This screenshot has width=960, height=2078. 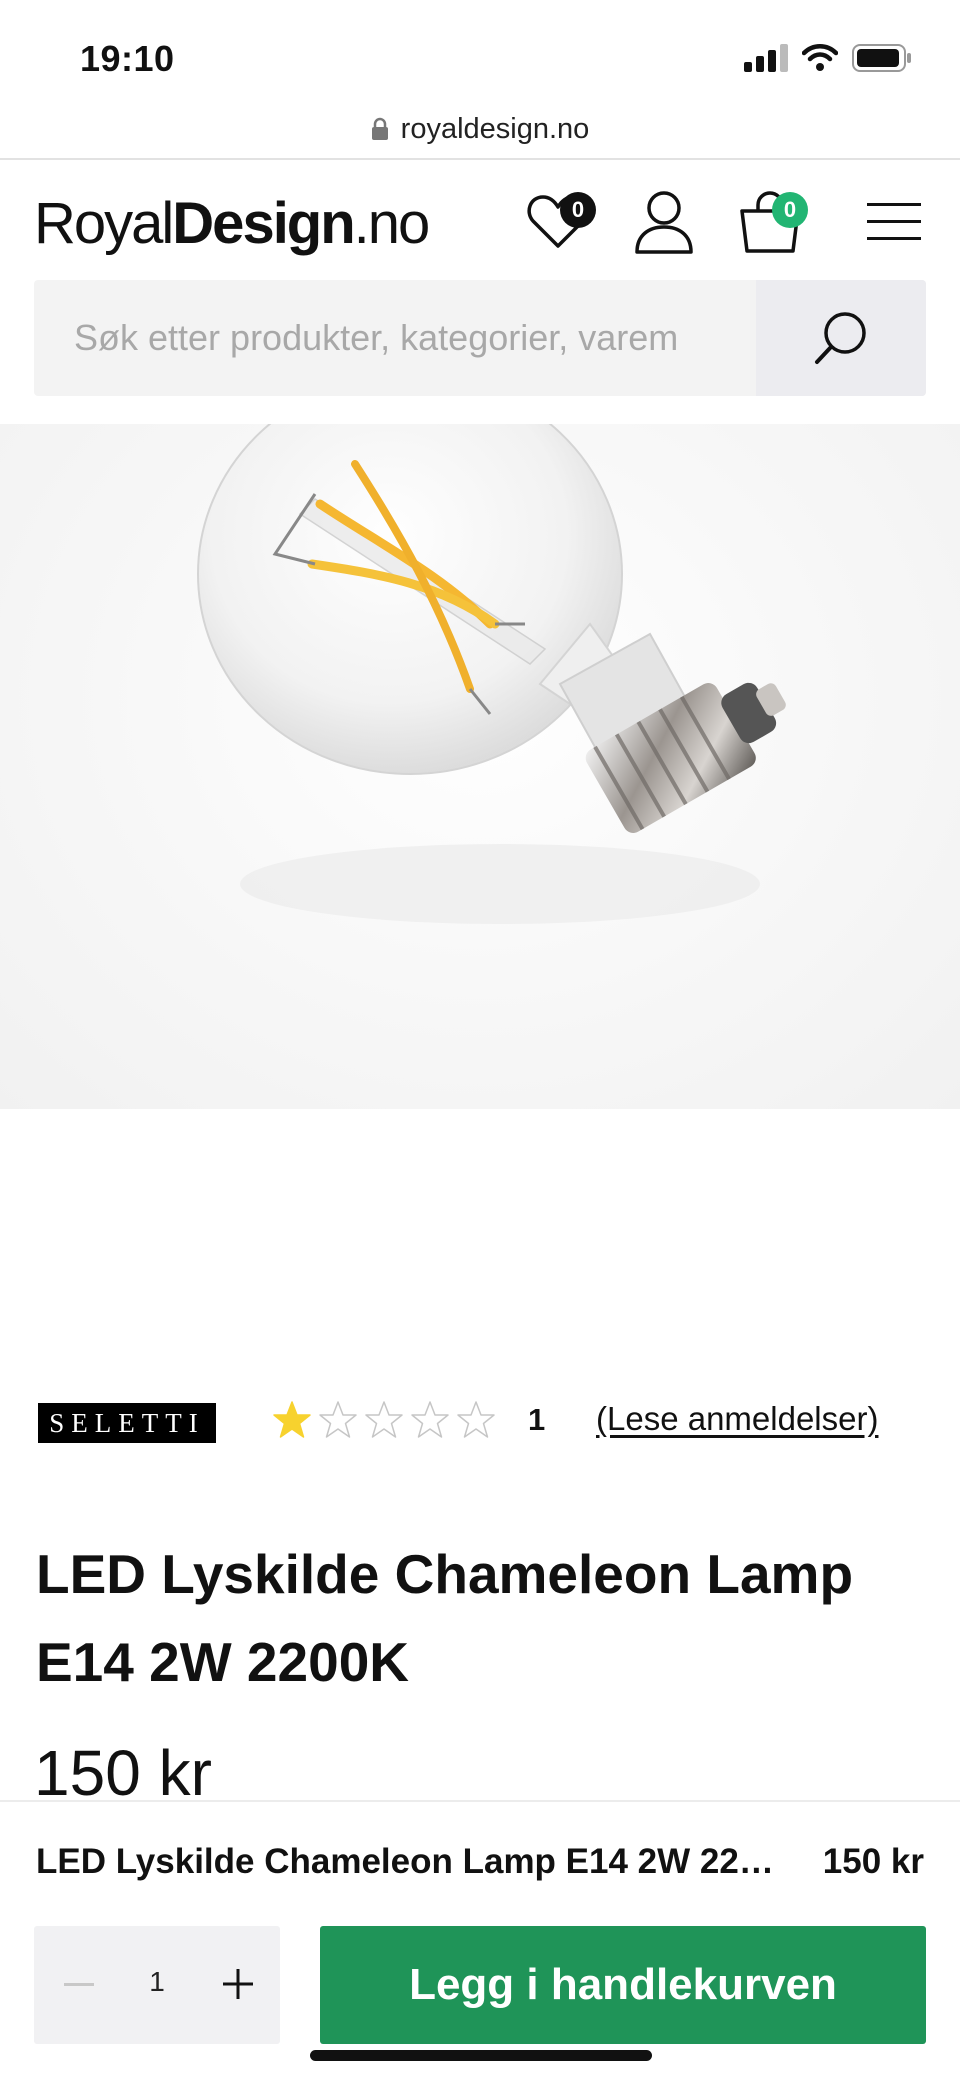 I want to click on user-icon, so click(x=664, y=222).